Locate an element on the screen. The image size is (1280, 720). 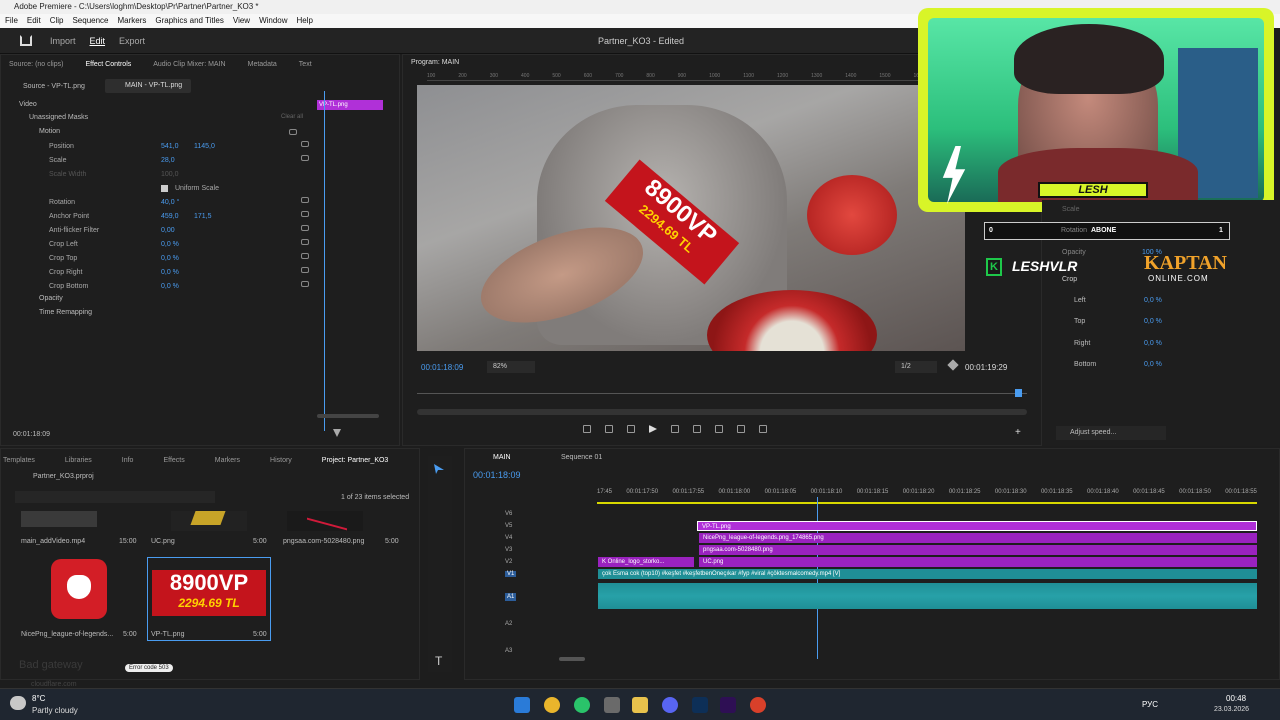
tab-source: Source: (no clips) is located at coordinates (36, 64).